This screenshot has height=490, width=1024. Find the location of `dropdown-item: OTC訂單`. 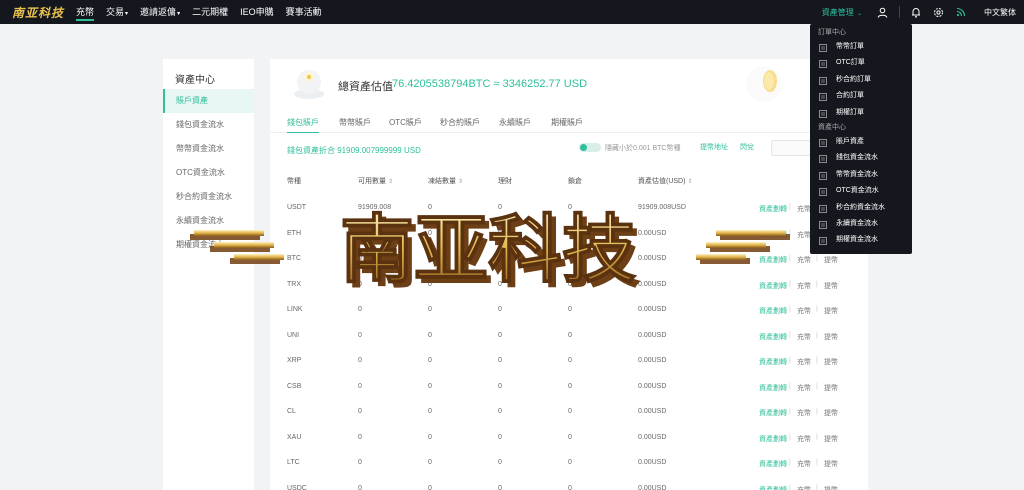

dropdown-item: OTC訂單 is located at coordinates (861, 63).